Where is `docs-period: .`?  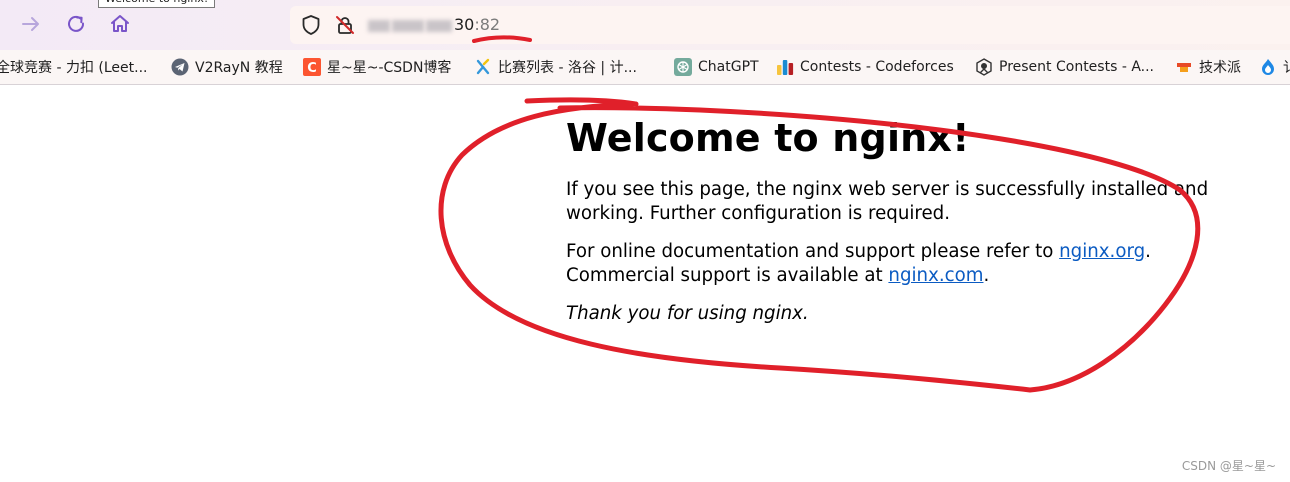 docs-period: . is located at coordinates (1148, 251).